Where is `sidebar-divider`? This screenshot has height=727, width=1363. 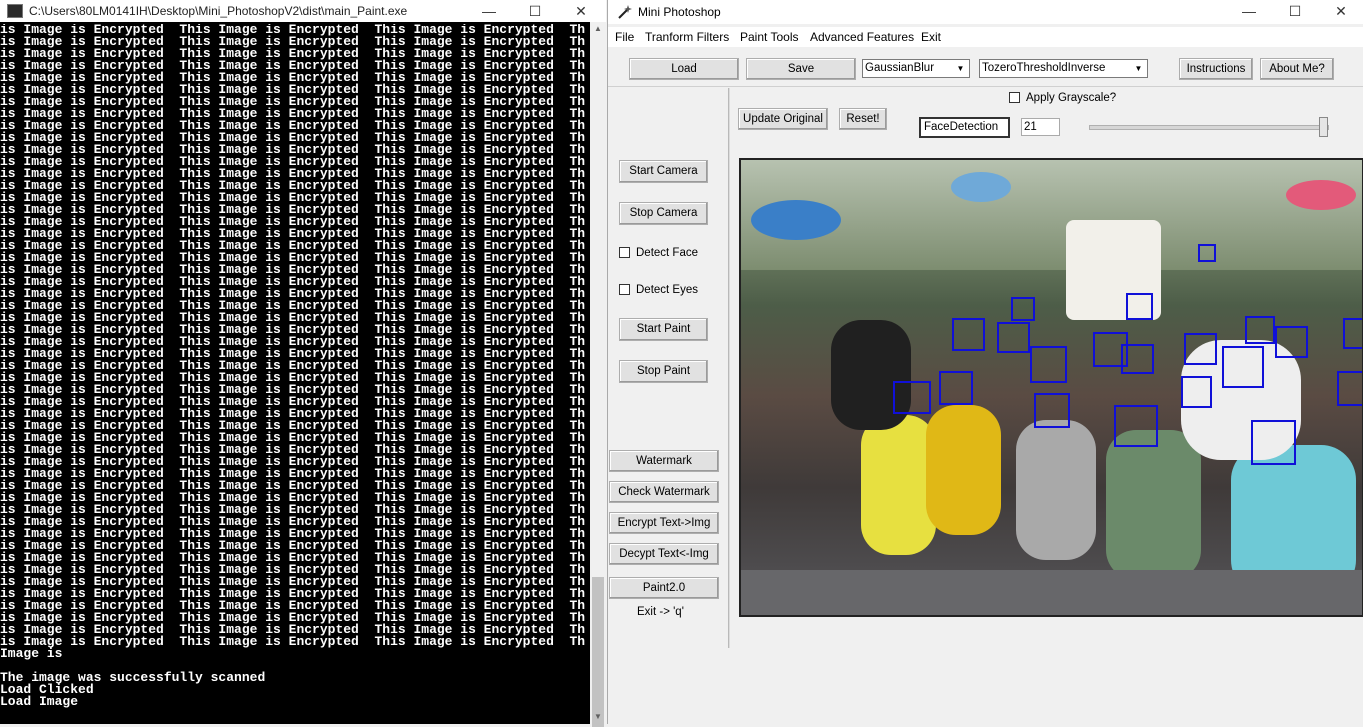
sidebar-divider is located at coordinates (729, 368).